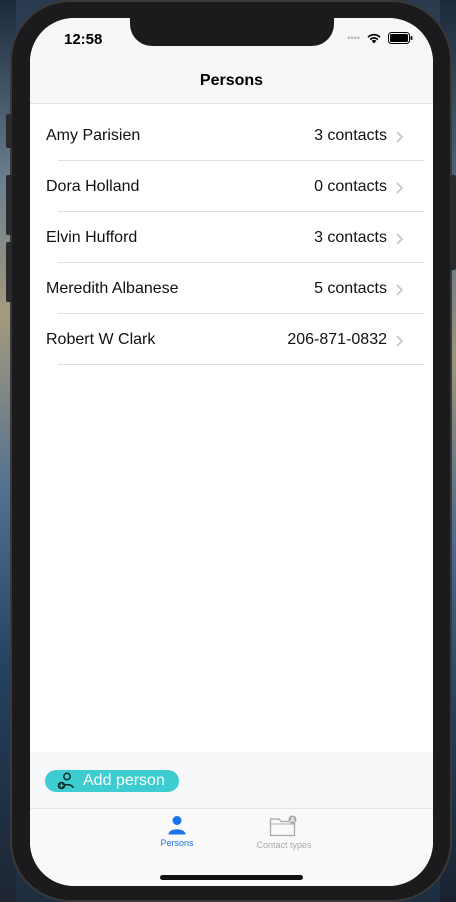 This screenshot has height=902, width=456. I want to click on volume-up-button, so click(9, 205).